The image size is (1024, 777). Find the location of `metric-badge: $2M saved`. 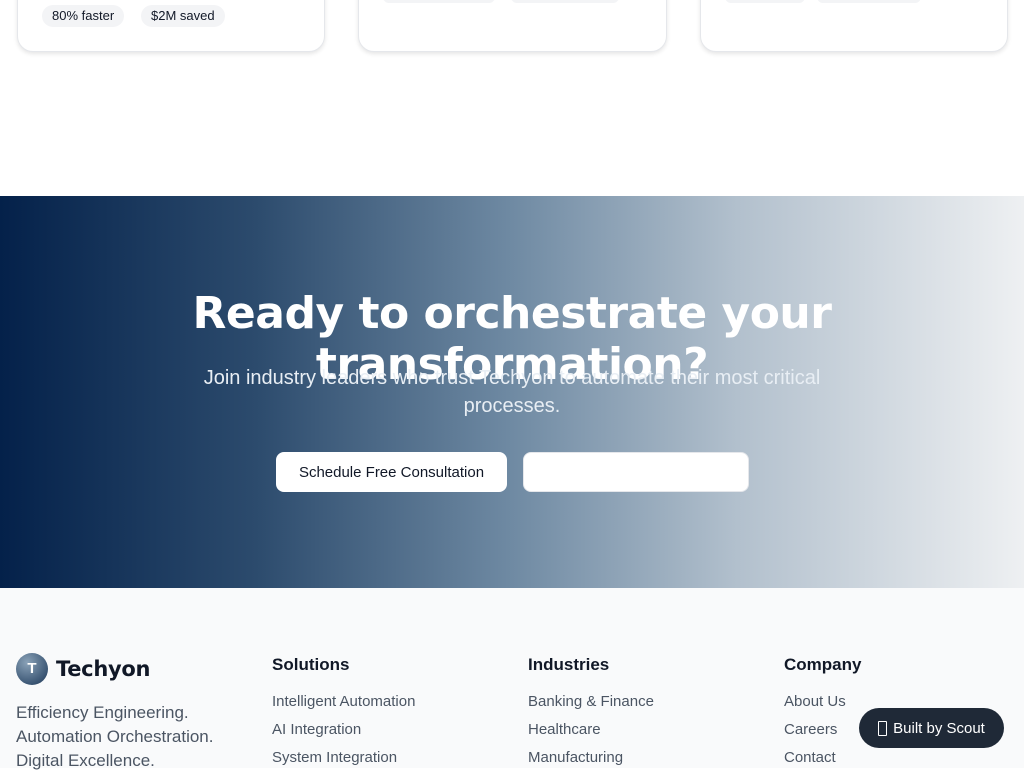

metric-badge: $2M saved is located at coordinates (183, 16).